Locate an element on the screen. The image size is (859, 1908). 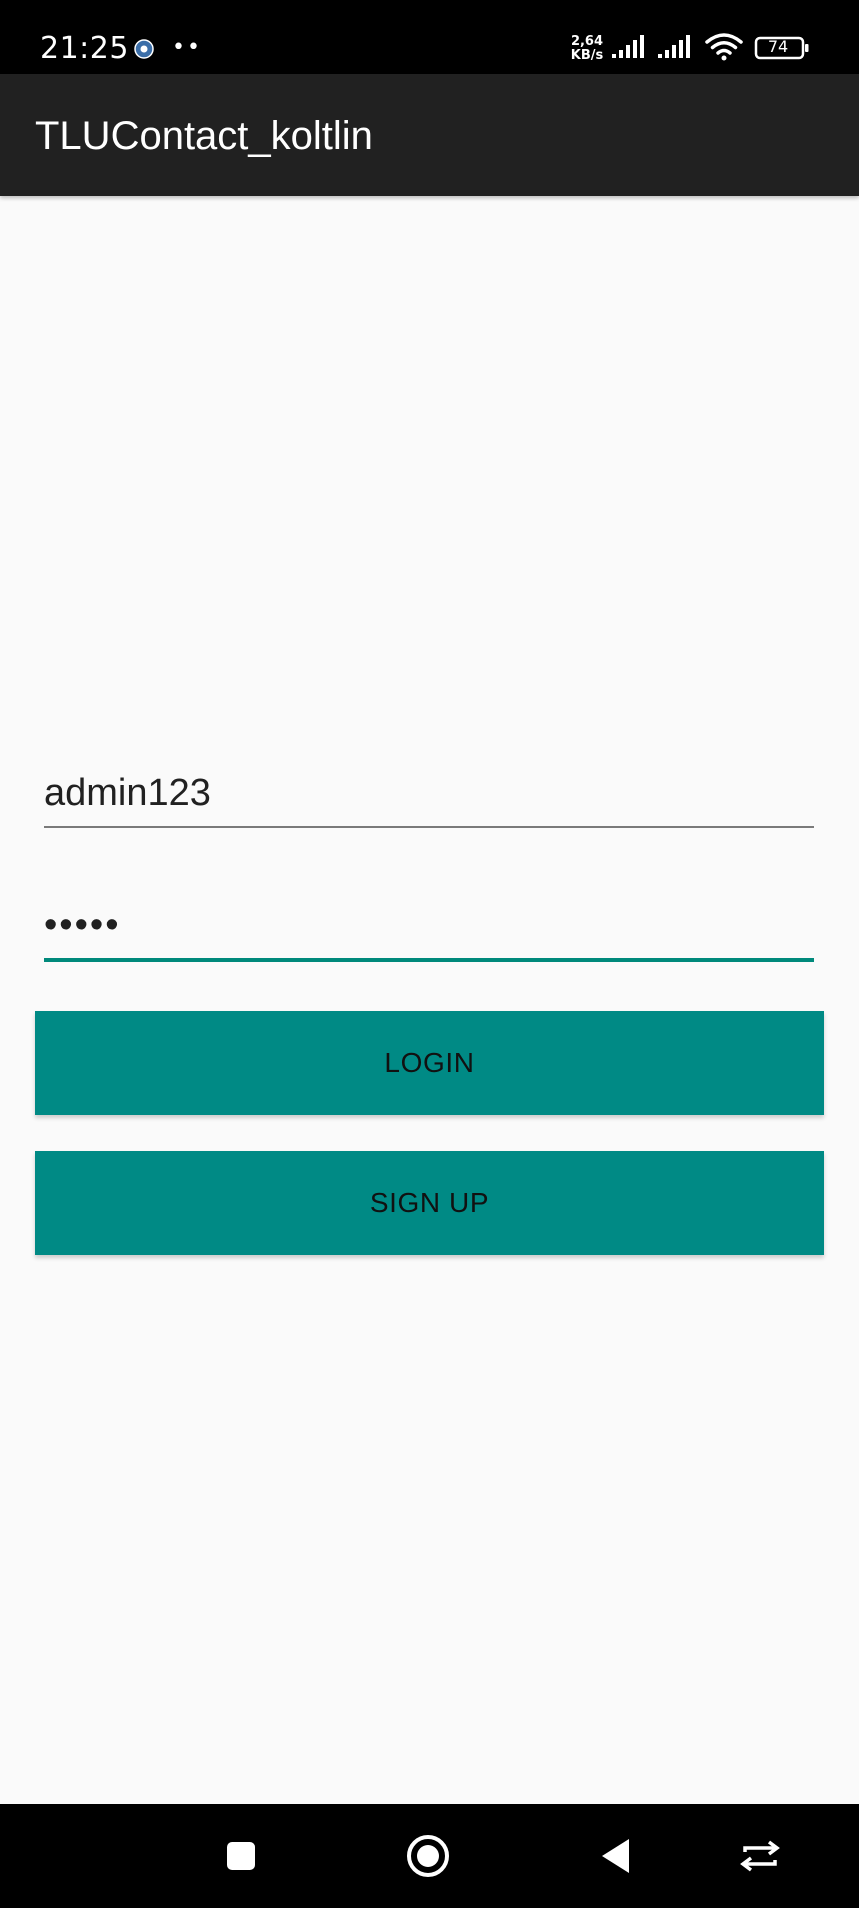
net-speed-value: 2,64 is located at coordinates (587, 41).